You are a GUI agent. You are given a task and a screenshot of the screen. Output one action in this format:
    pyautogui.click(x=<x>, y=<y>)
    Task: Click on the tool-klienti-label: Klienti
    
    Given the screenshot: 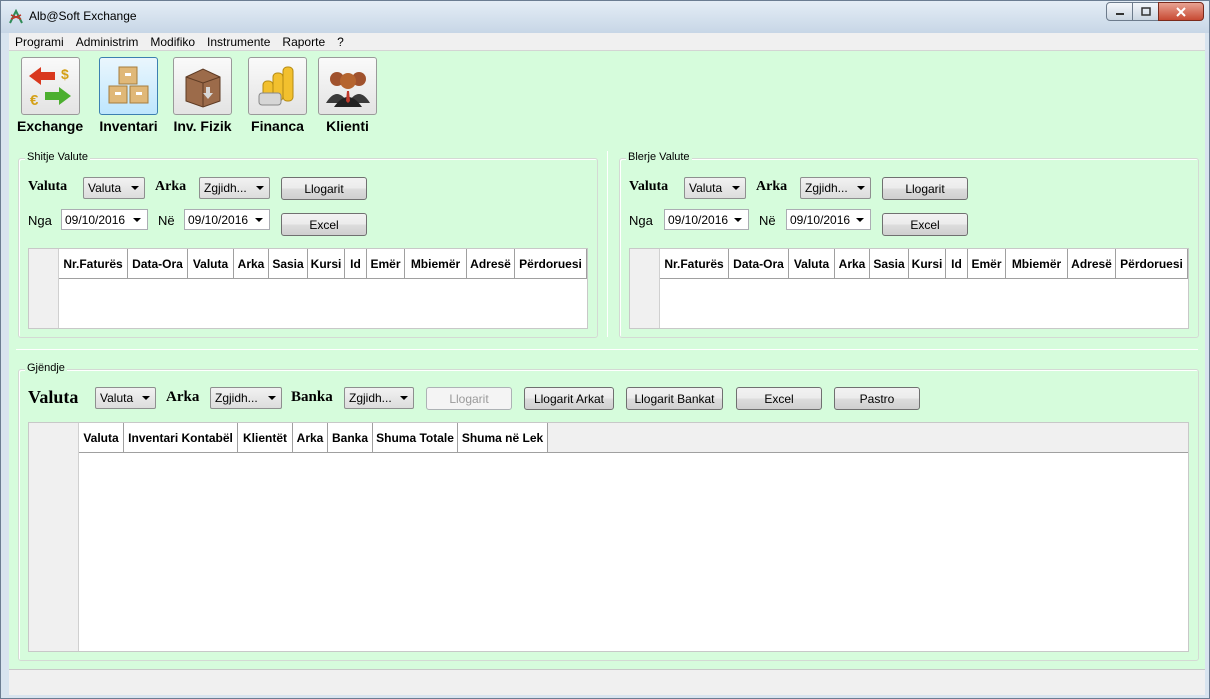 What is the action you would take?
    pyautogui.click(x=347, y=126)
    